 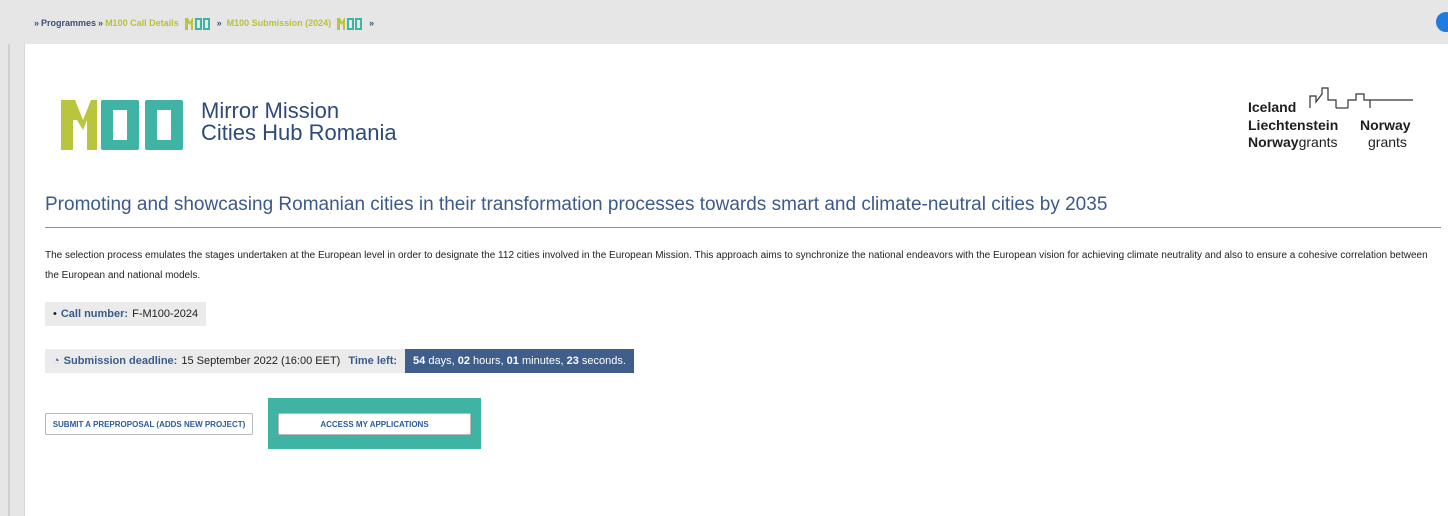 I want to click on days-value: 54, so click(x=419, y=361).